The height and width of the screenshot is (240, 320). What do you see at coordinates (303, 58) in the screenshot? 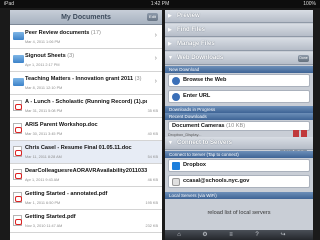
I see `done-button: Done` at bounding box center [303, 58].